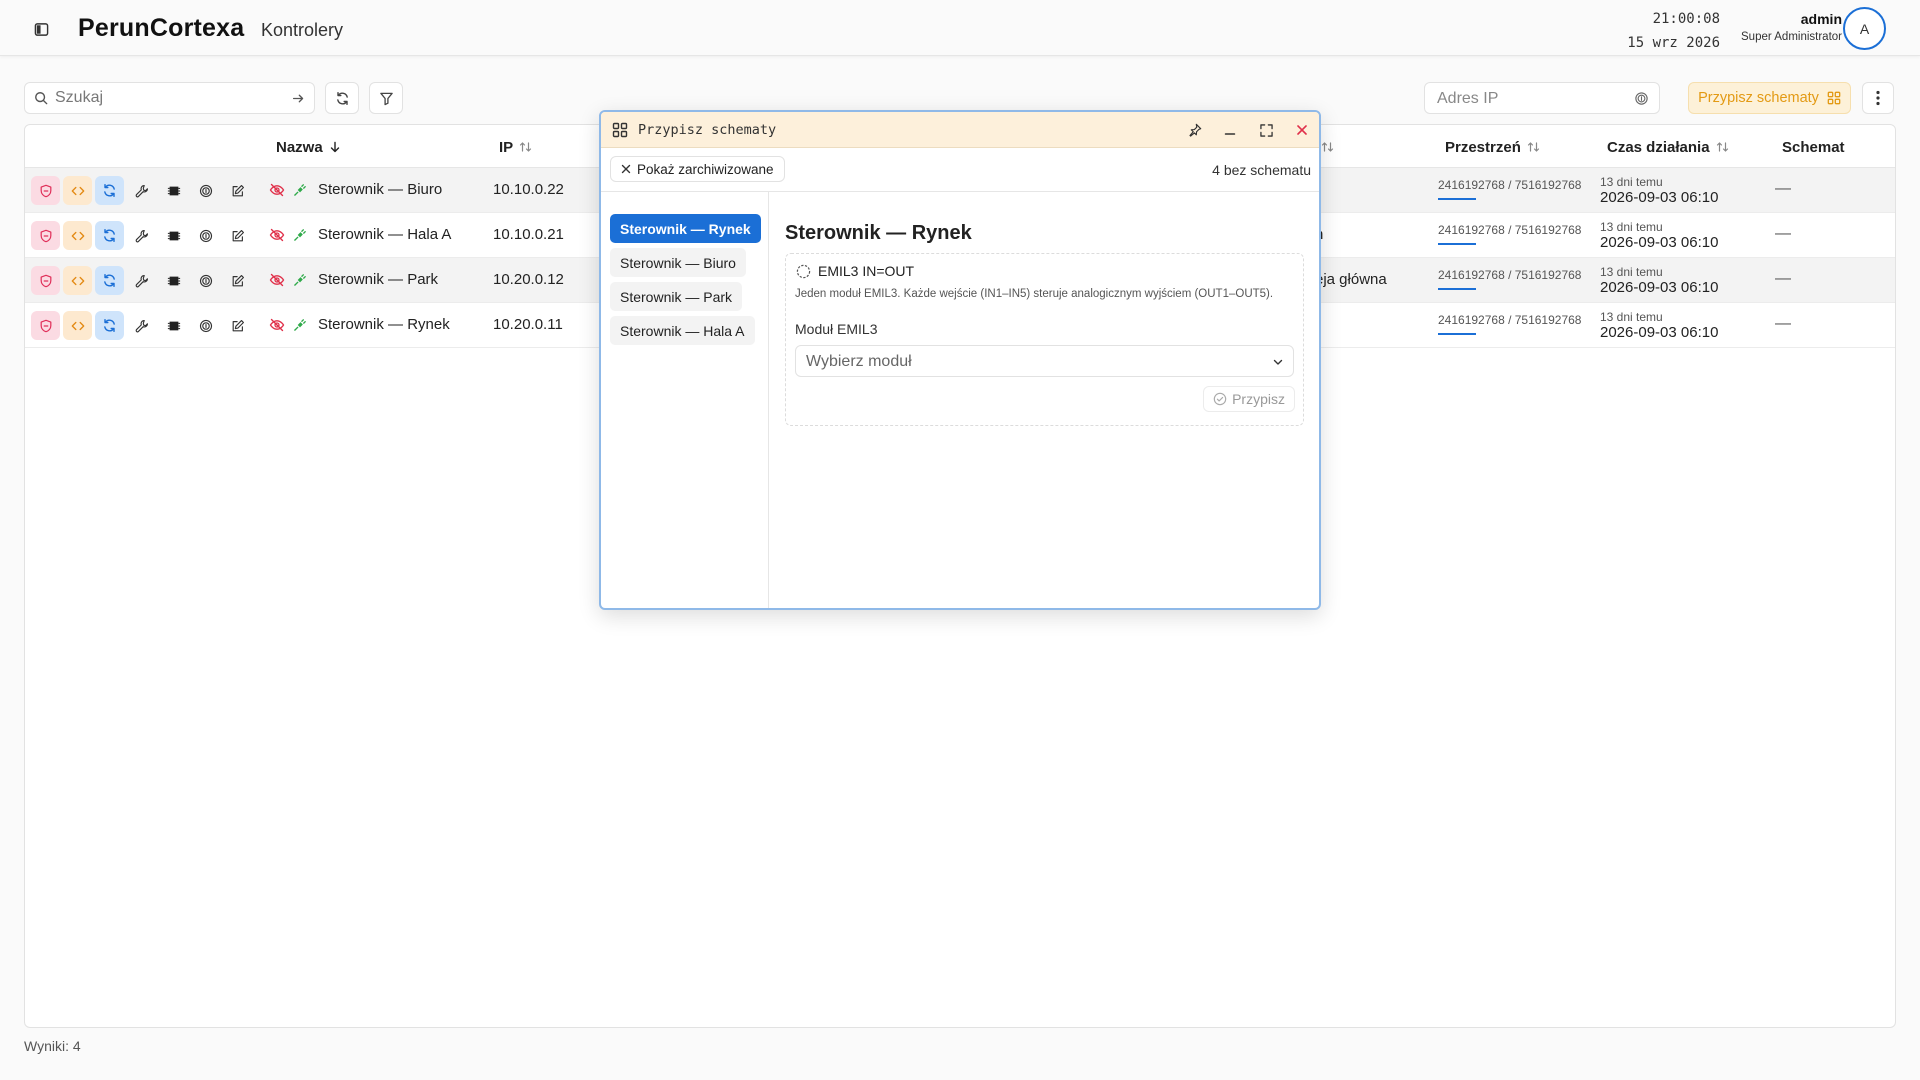 This screenshot has height=1080, width=1920. I want to click on sidebar-panel-icon, so click(41, 29).